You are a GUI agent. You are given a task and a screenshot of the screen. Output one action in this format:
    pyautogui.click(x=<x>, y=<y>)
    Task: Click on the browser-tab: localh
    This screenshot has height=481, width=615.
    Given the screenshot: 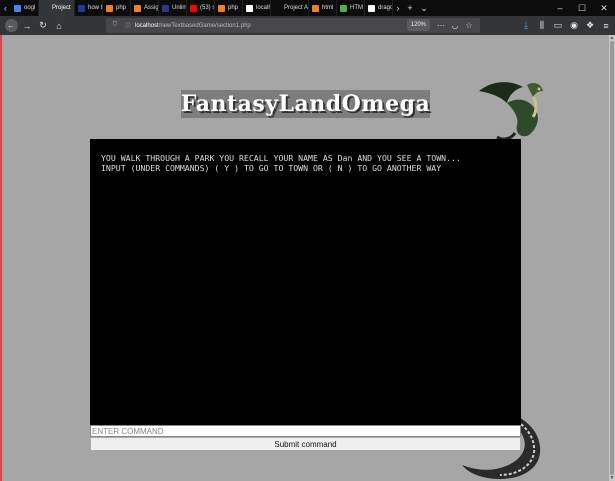 What is the action you would take?
    pyautogui.click(x=257, y=8)
    